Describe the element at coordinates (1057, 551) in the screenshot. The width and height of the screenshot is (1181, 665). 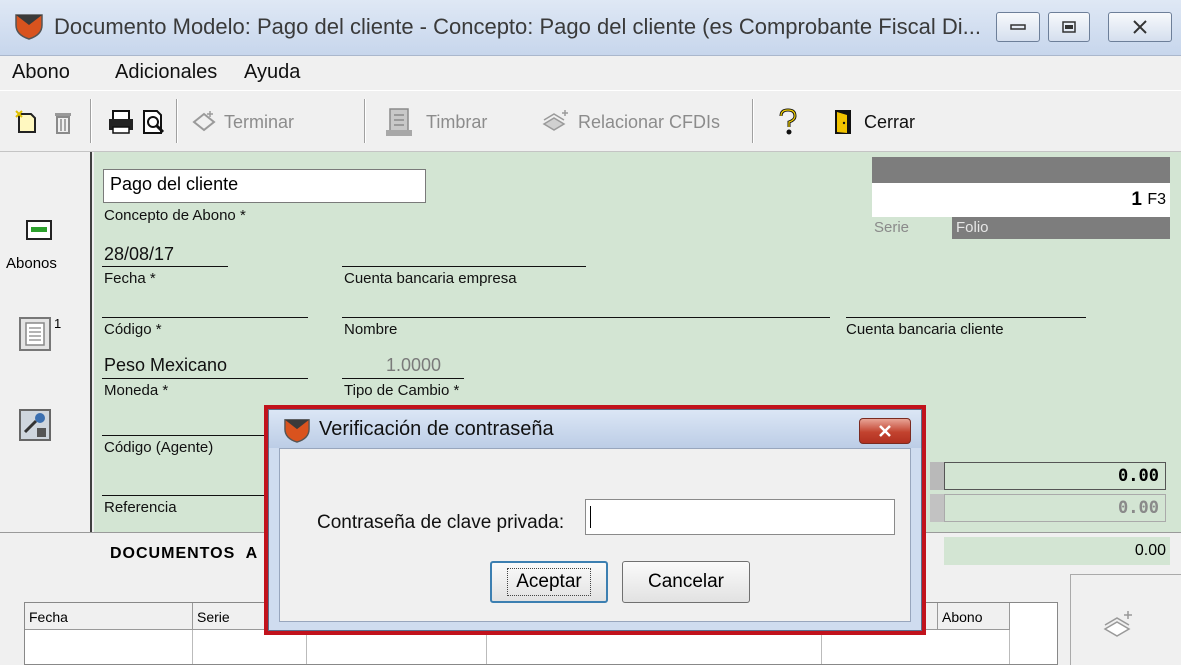
I see `documents-total-box: 0.00` at that location.